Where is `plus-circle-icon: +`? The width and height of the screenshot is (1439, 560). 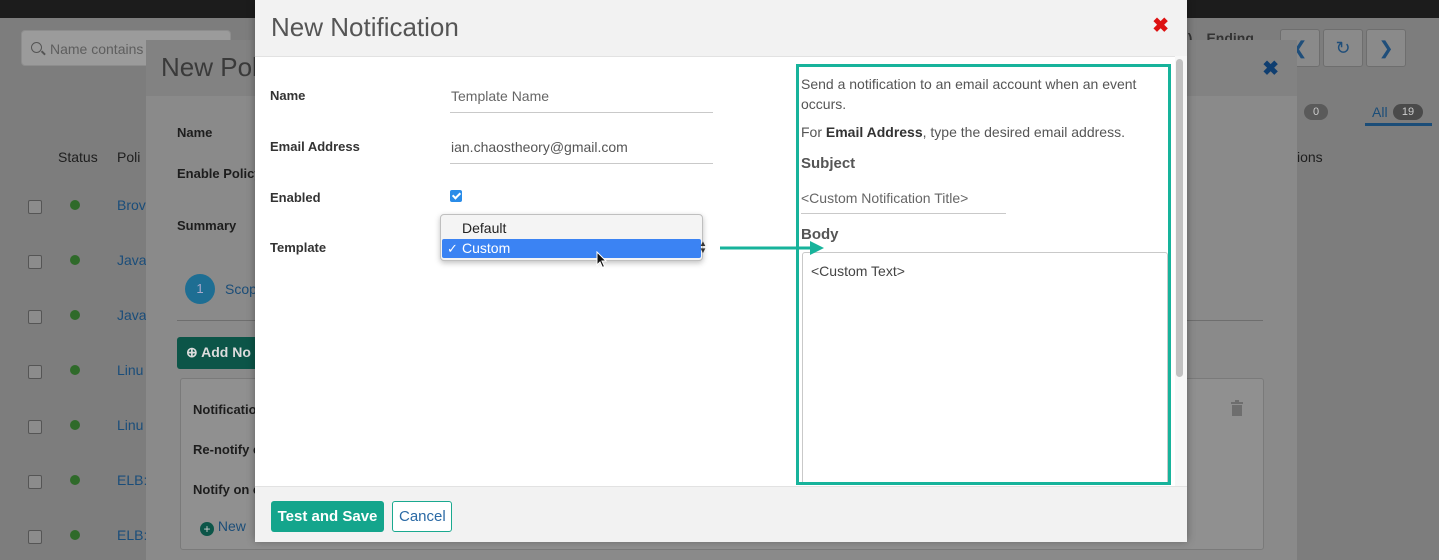
plus-circle-icon: + is located at coordinates (207, 529).